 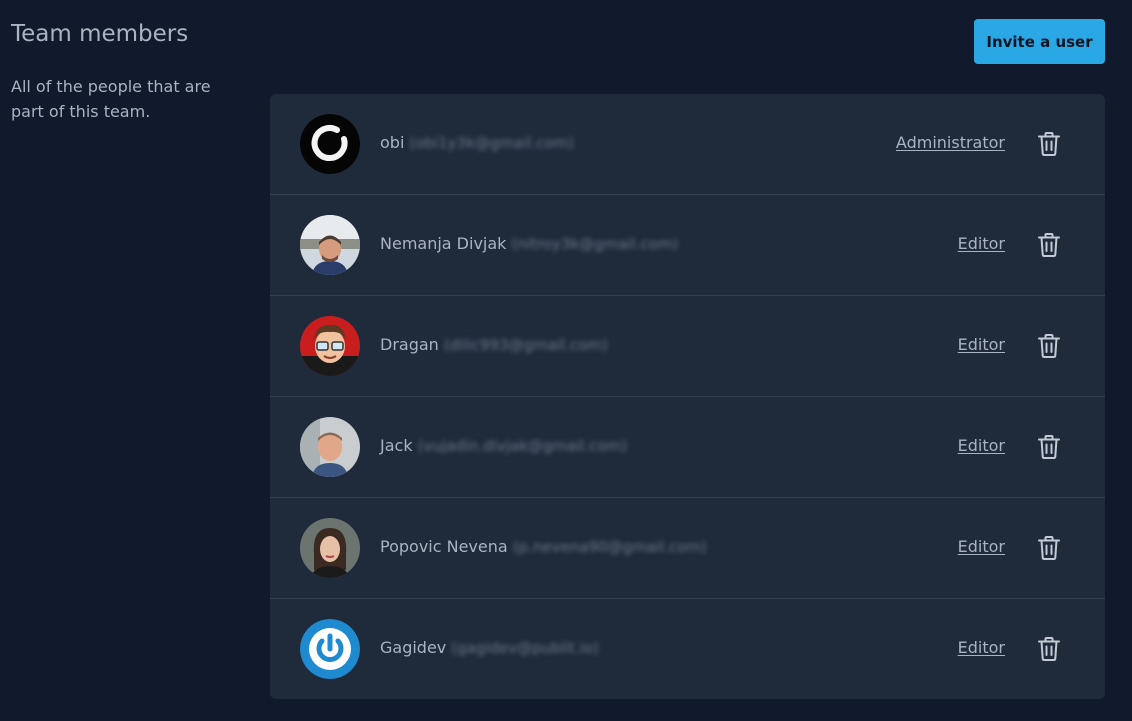 What do you see at coordinates (595, 244) in the screenshot?
I see `member-email: (nitroy3k@gmail.com)` at bounding box center [595, 244].